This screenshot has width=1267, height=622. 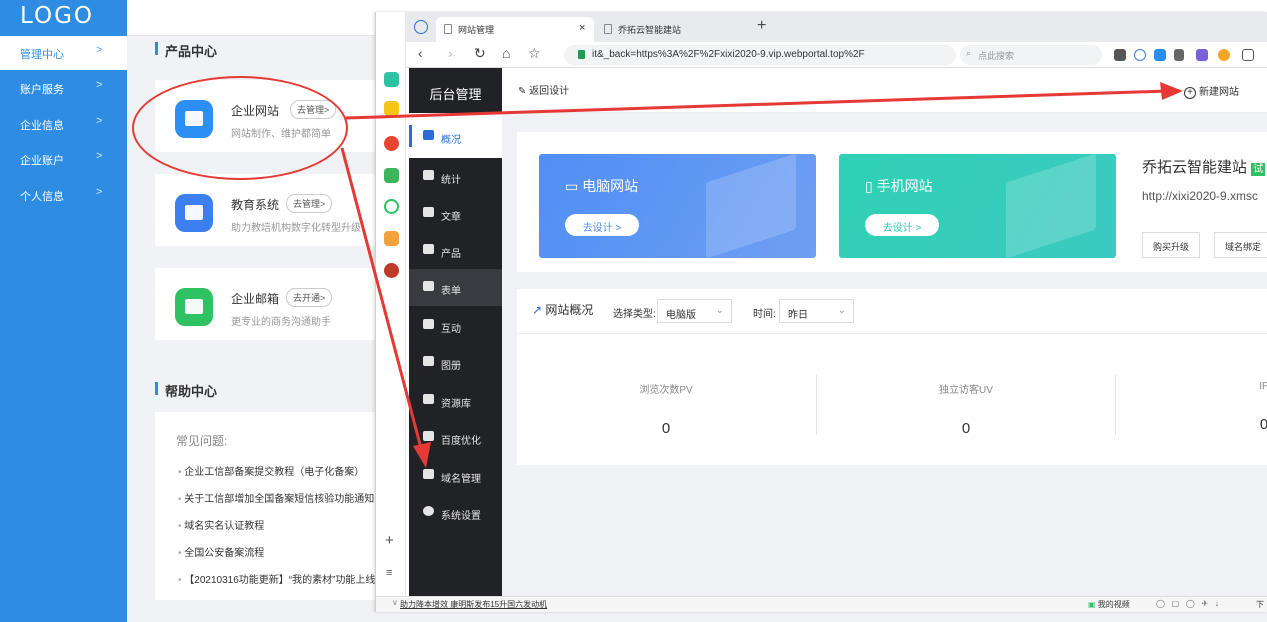 I want to click on nav-item-settings: 系统设置, so click(x=455, y=512).